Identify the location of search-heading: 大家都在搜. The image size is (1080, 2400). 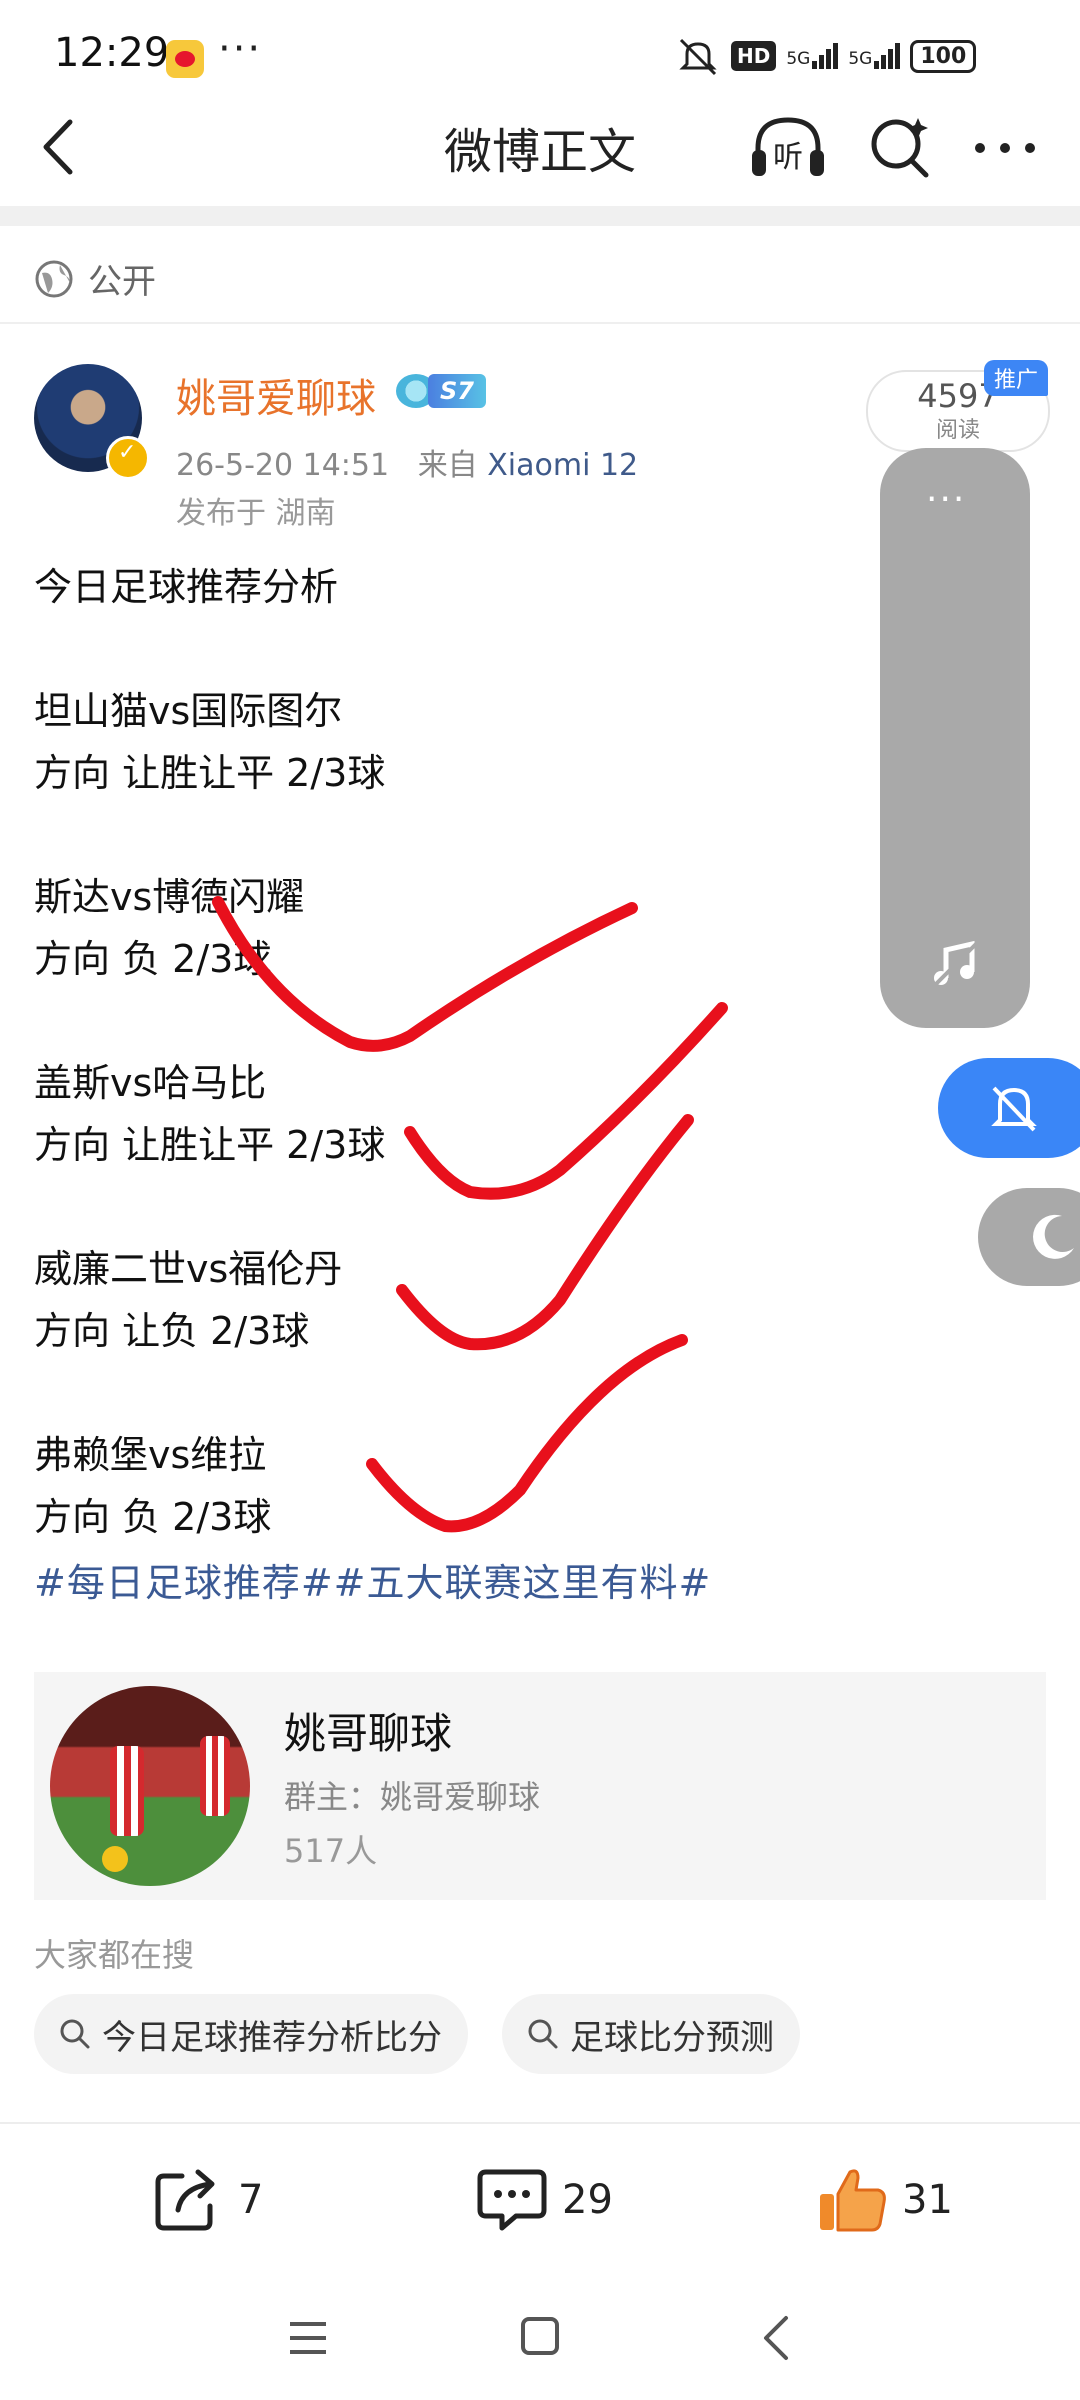
(114, 1955).